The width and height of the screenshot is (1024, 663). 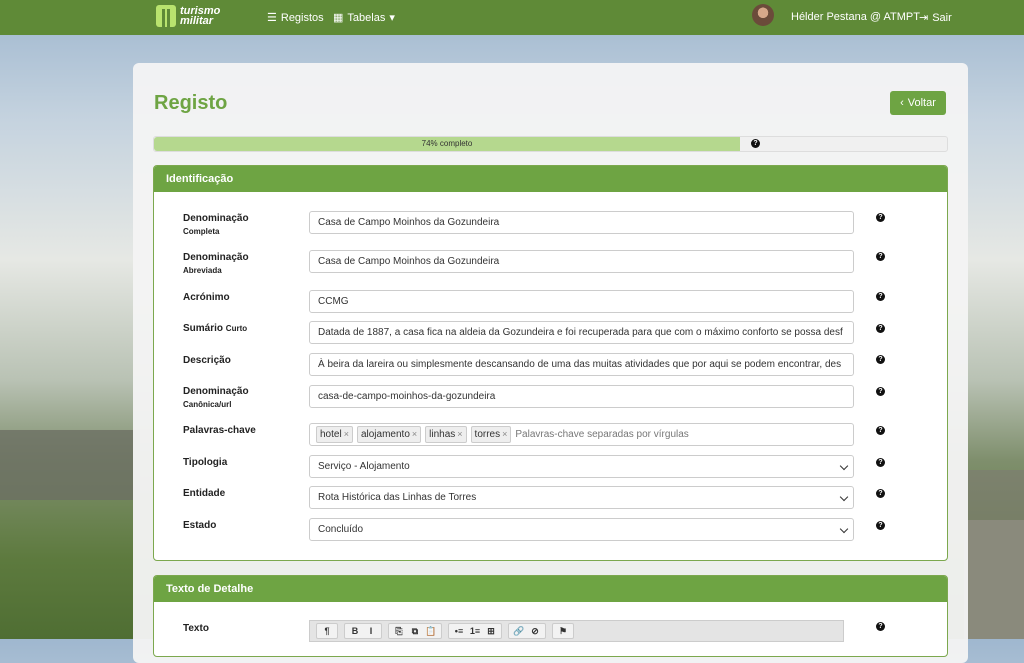 I want to click on toolbar-group: ⎘ ⧉ 📋, so click(x=415, y=631).